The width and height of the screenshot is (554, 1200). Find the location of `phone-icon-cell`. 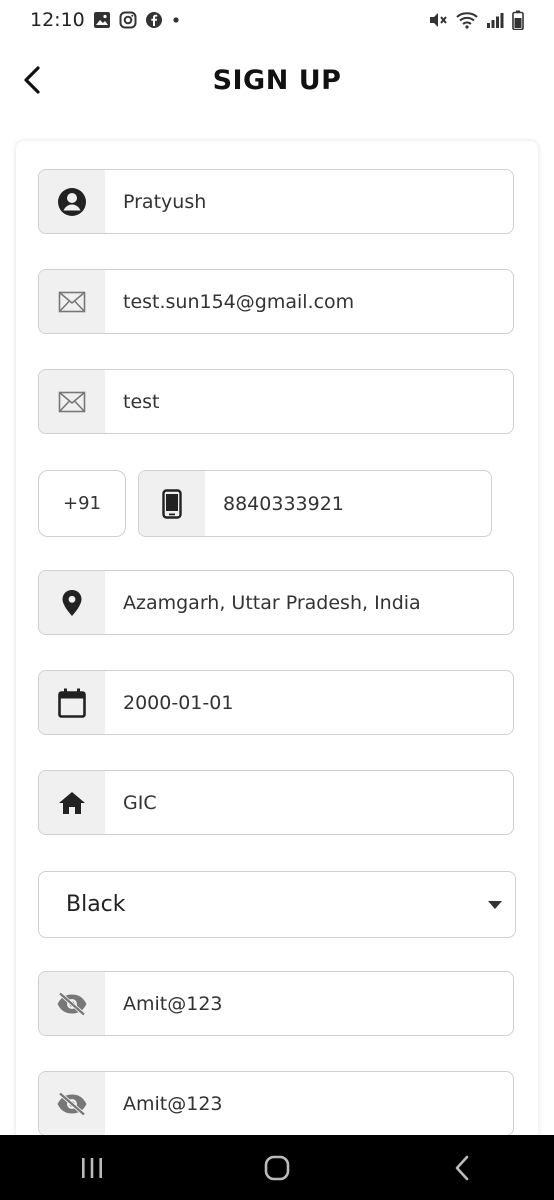

phone-icon-cell is located at coordinates (172, 503).